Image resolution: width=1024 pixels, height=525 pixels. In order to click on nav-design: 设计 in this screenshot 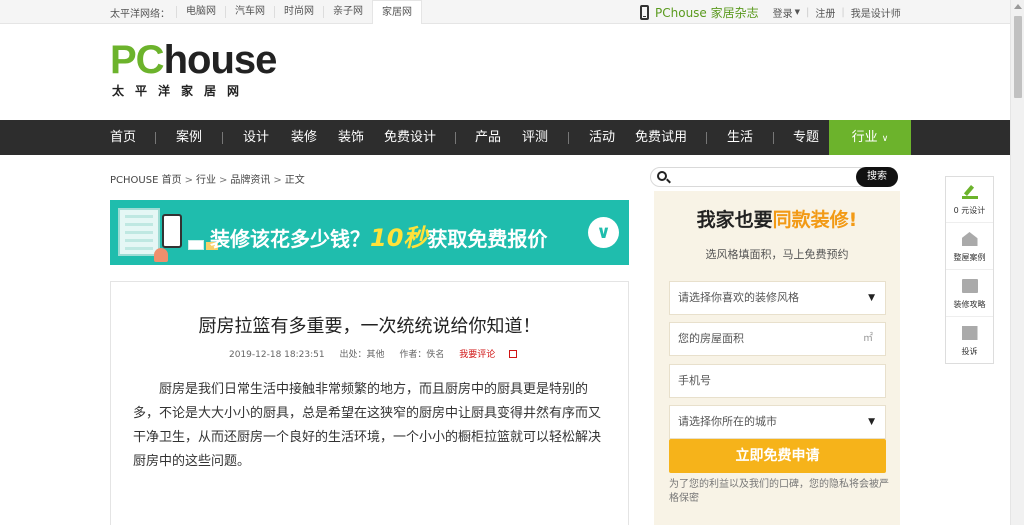, I will do `click(256, 137)`.